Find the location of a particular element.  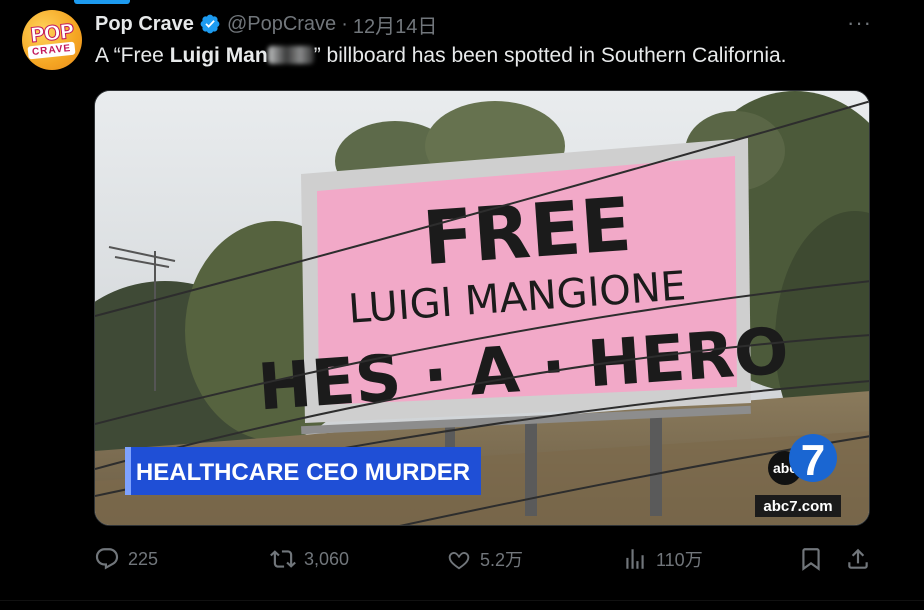

views-button: 110万 is located at coordinates (662, 559).